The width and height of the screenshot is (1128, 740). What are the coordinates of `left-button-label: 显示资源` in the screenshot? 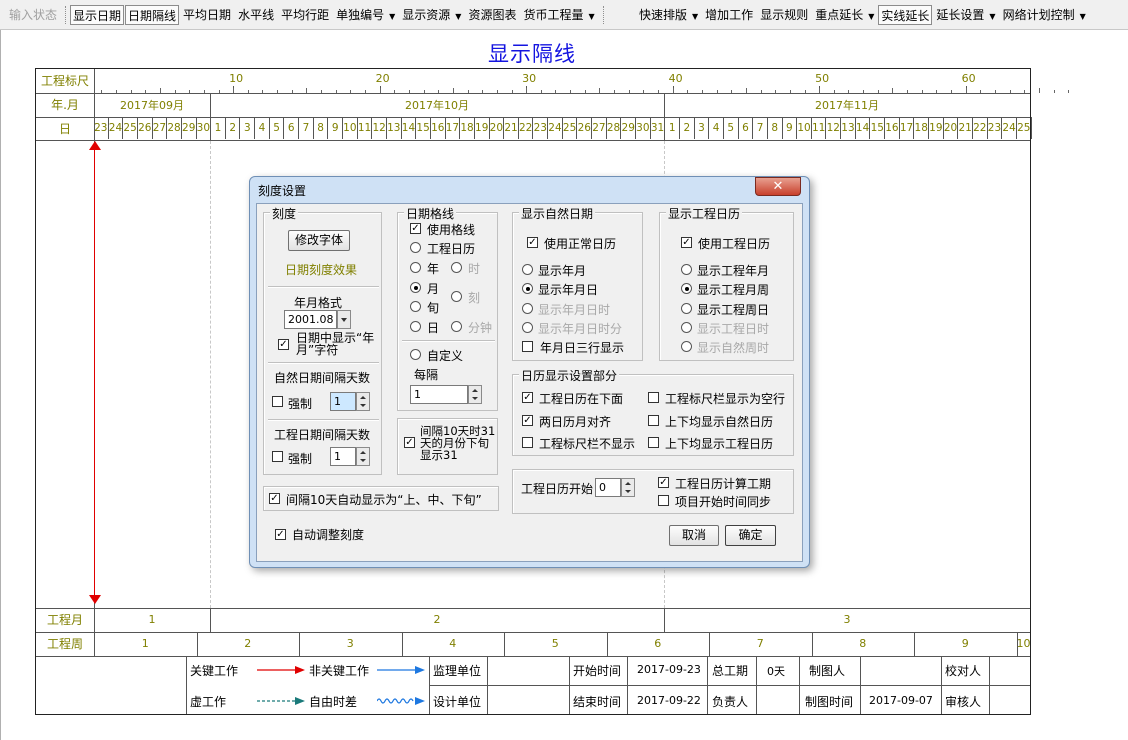 It's located at (426, 15).